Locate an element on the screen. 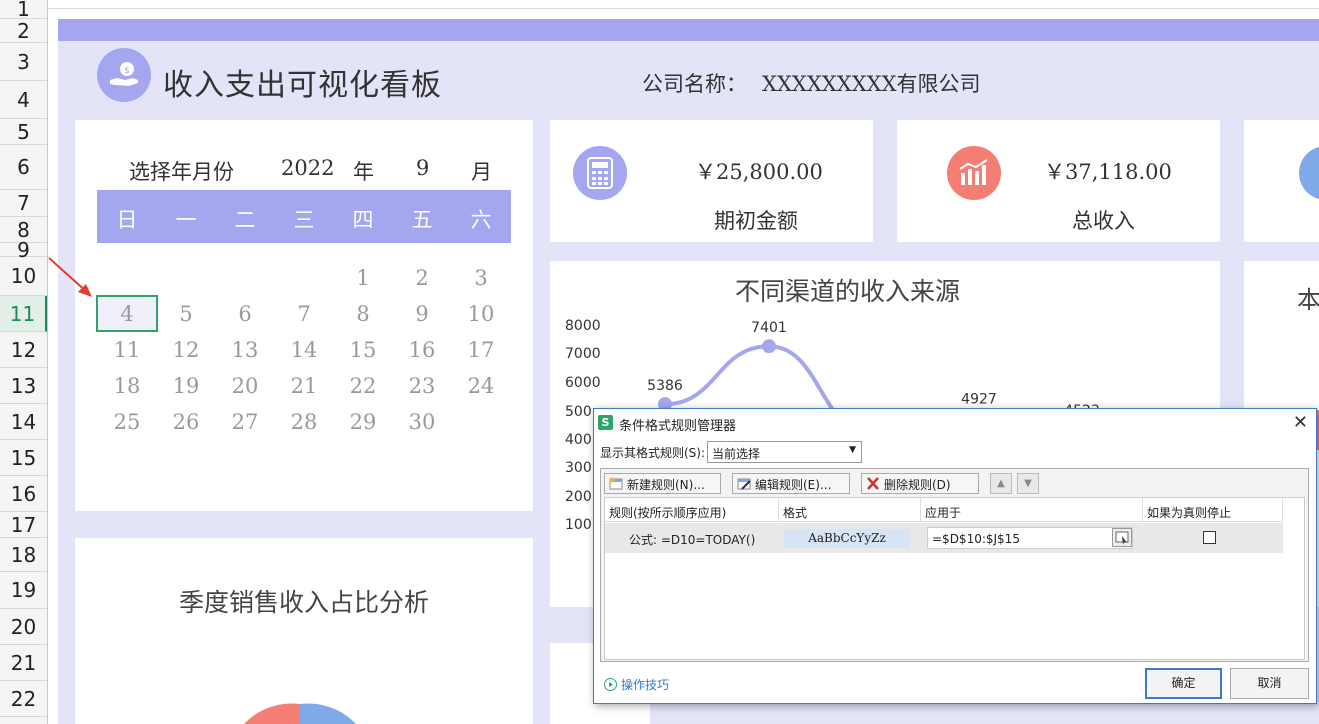 This screenshot has height=724, width=1319. calendar-day: 23 is located at coordinates (422, 386).